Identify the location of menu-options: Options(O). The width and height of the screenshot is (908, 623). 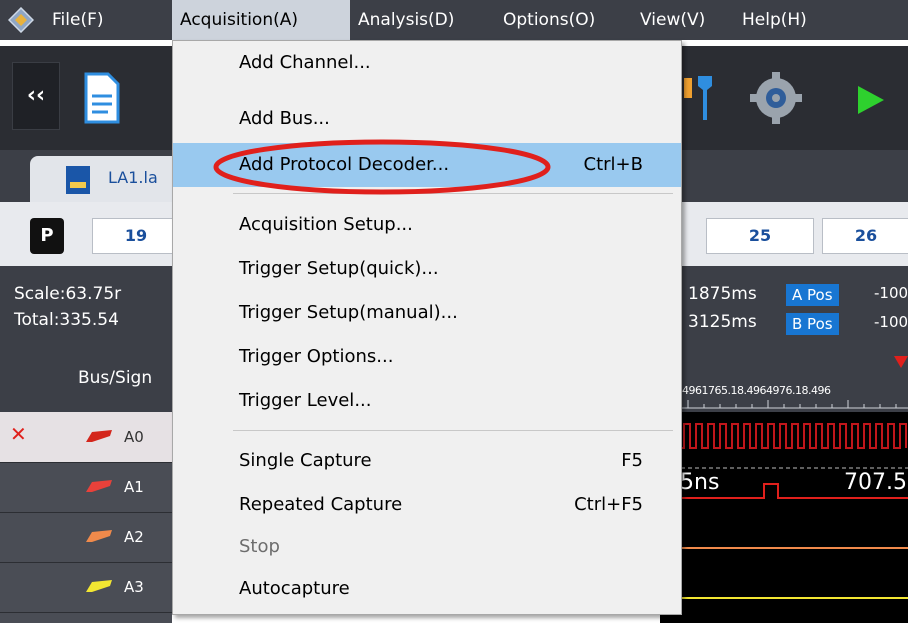
(564, 20).